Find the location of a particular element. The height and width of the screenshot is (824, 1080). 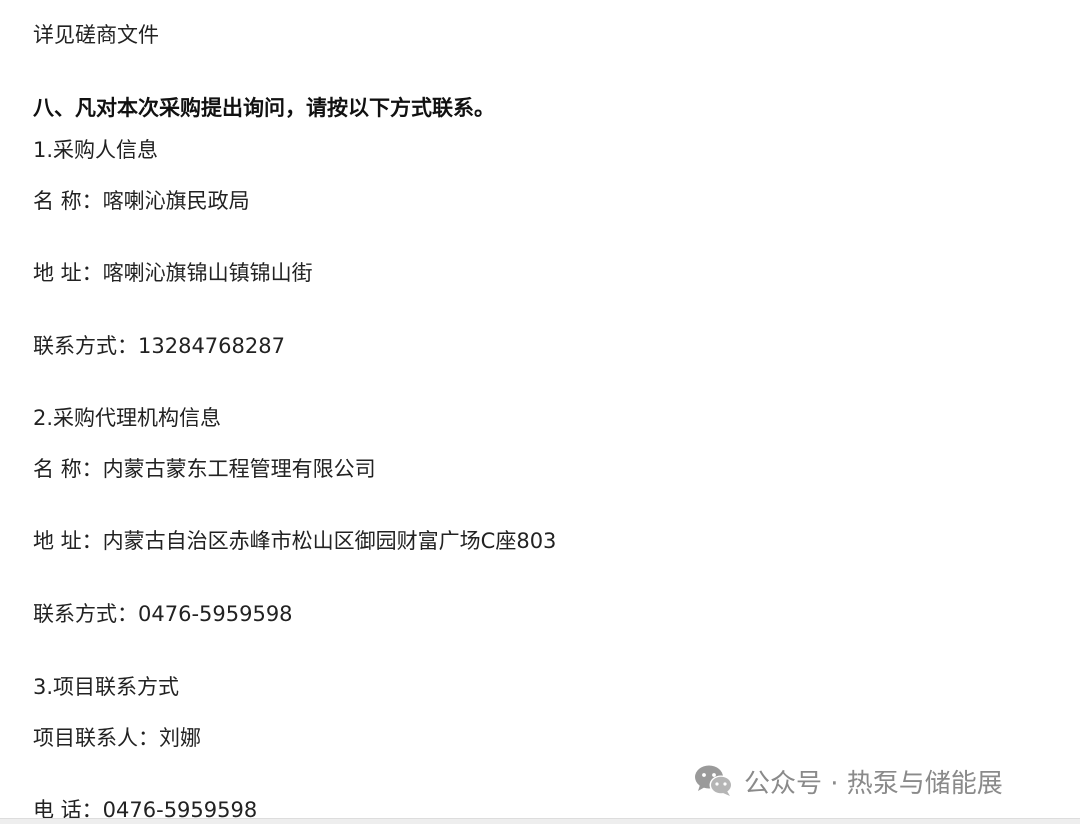

agency-address: 地 址：内蒙古自治区赤峰市松山区御园财富广场C座803 is located at coordinates (295, 541).